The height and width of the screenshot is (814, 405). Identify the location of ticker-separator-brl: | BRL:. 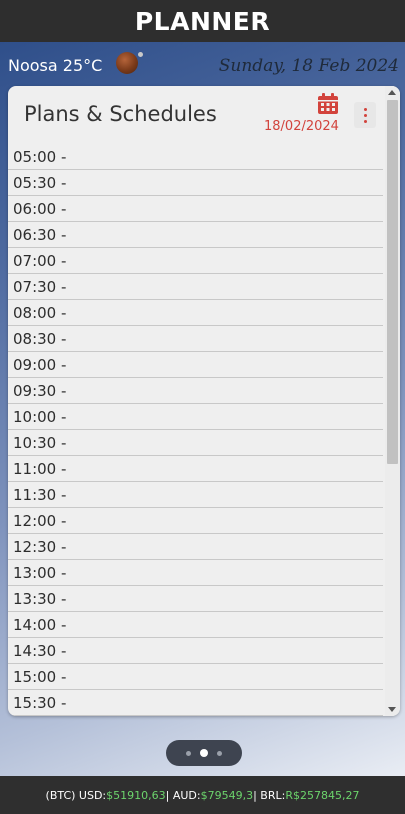
(269, 795).